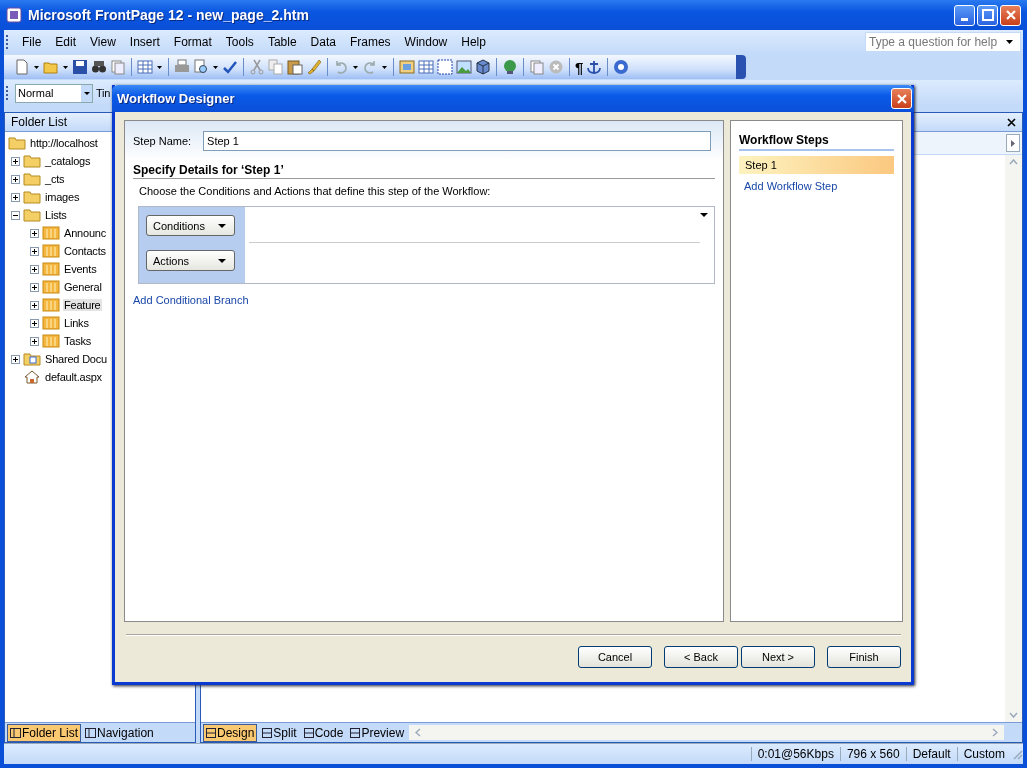  Describe the element at coordinates (445, 67) in the screenshot. I see `frame-icon` at that location.